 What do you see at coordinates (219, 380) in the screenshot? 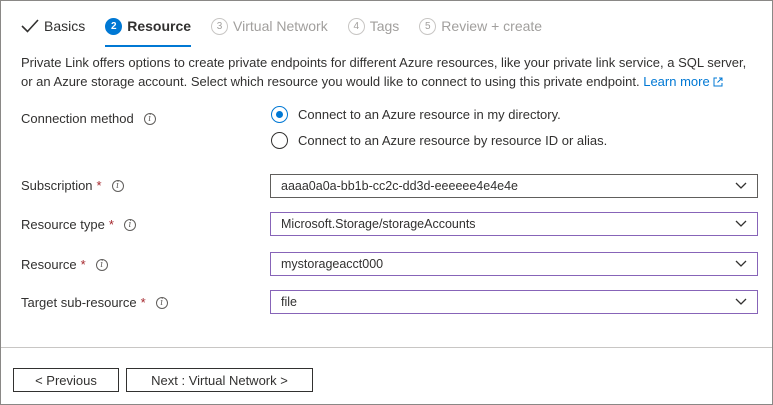
I see `next-virtual-network-button: Next : Virtual Network >` at bounding box center [219, 380].